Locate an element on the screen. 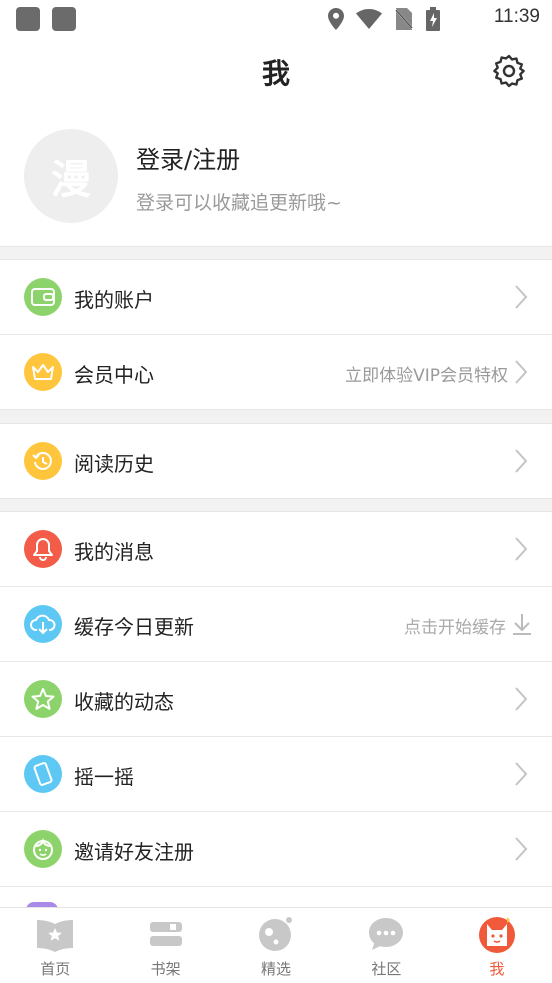 This screenshot has width=552, height=983. cloud-download-icon is located at coordinates (43, 624).